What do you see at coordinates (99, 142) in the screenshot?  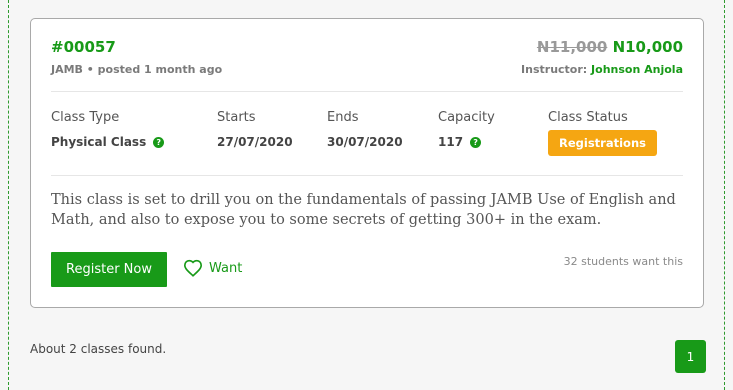 I see `class-type-value: Physical Class` at bounding box center [99, 142].